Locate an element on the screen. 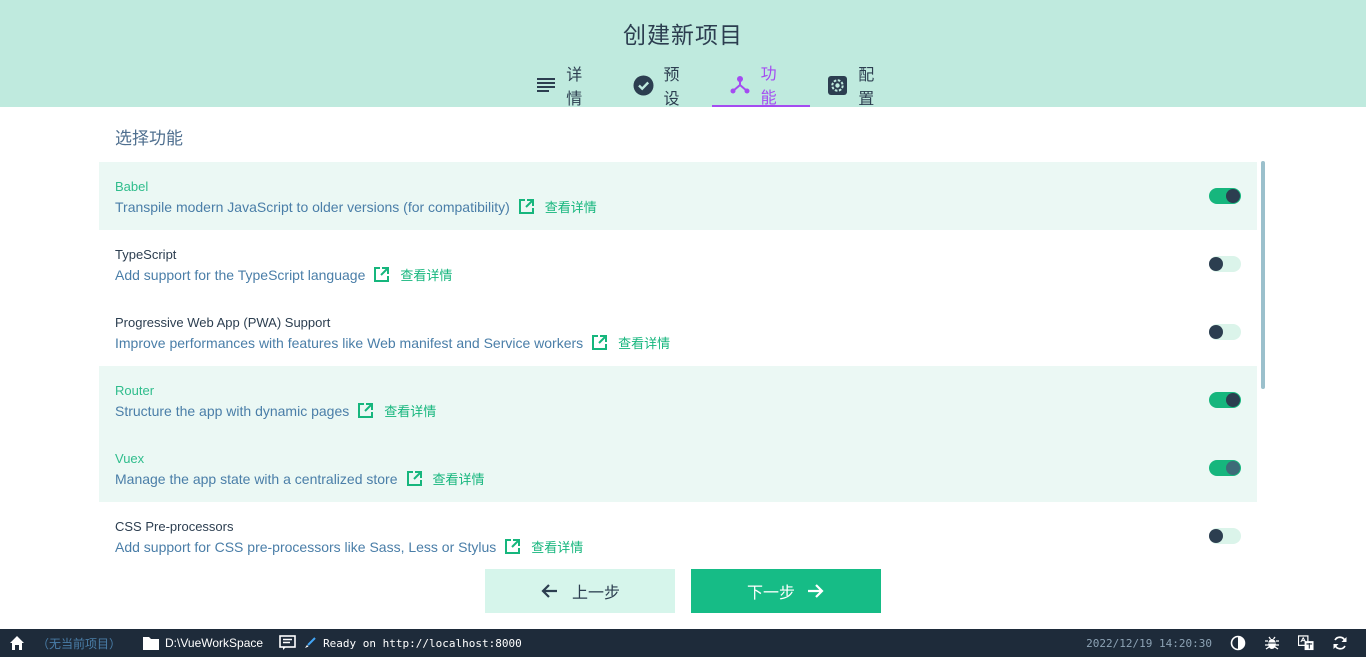 The height and width of the screenshot is (657, 1366). message-icon is located at coordinates (287, 643).